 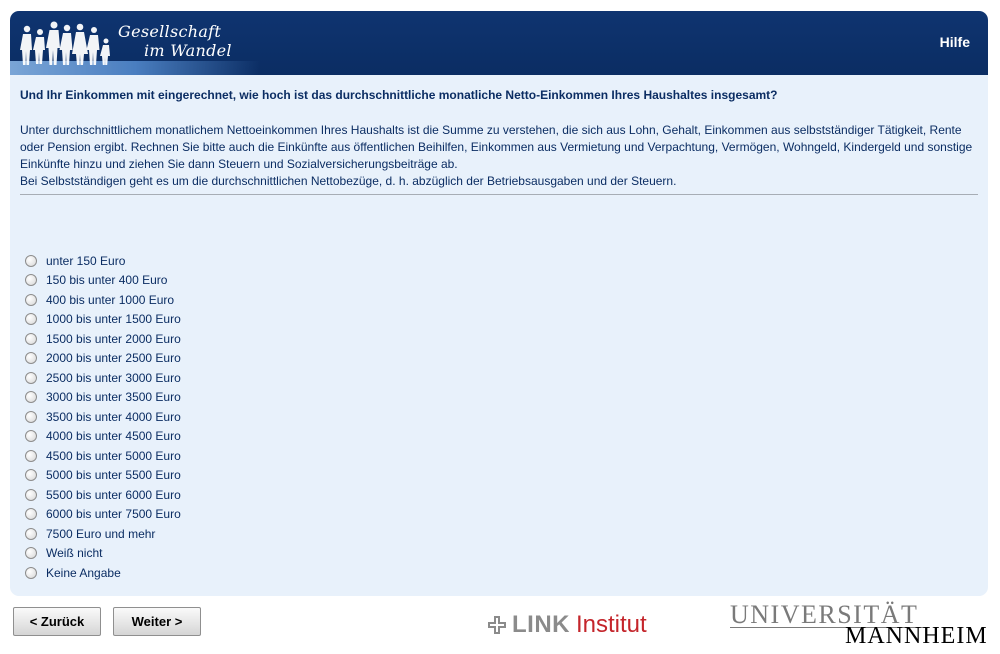 I want to click on answer-option-label: 2000 bis unter 2500 Euro, so click(x=113, y=358).